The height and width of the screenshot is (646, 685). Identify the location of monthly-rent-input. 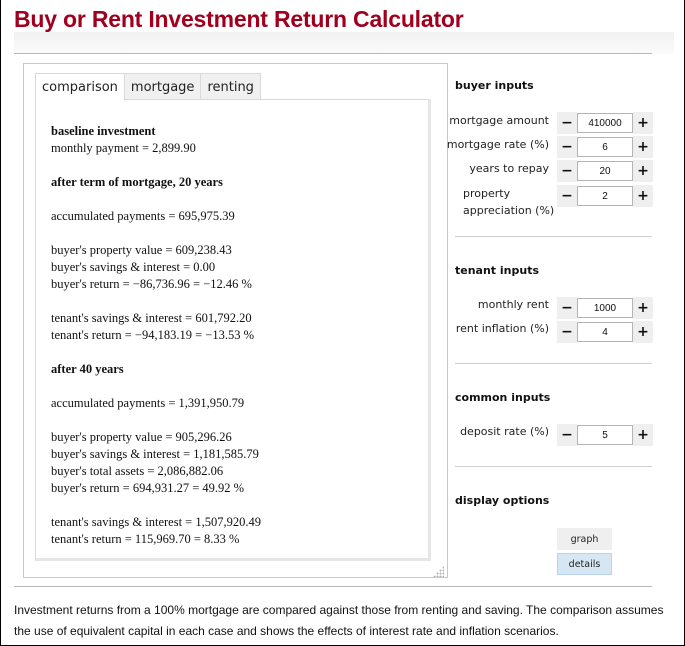
(605, 308).